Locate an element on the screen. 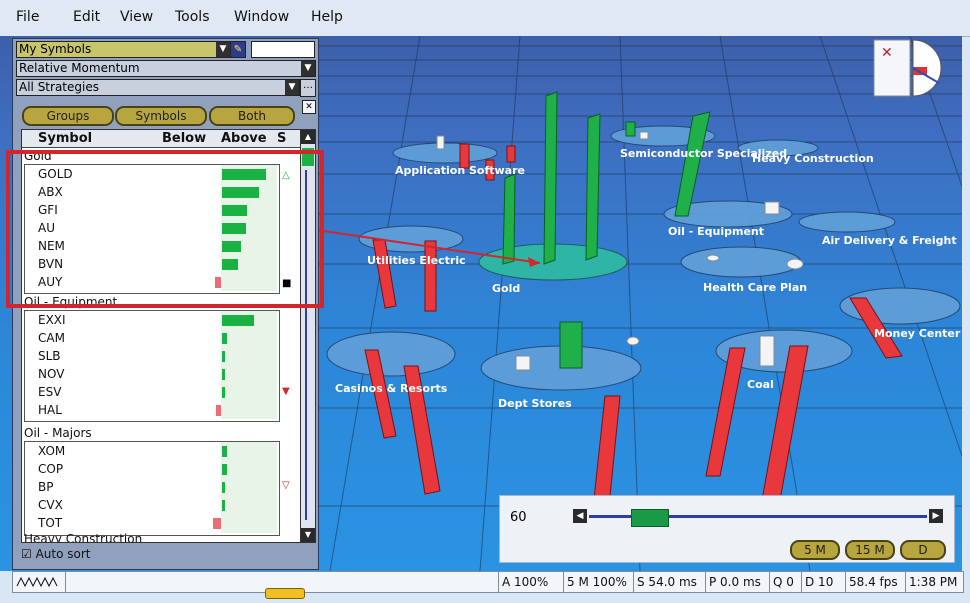 This screenshot has width=970, height=603. label-dept-stores: Dept Stores is located at coordinates (535, 403).